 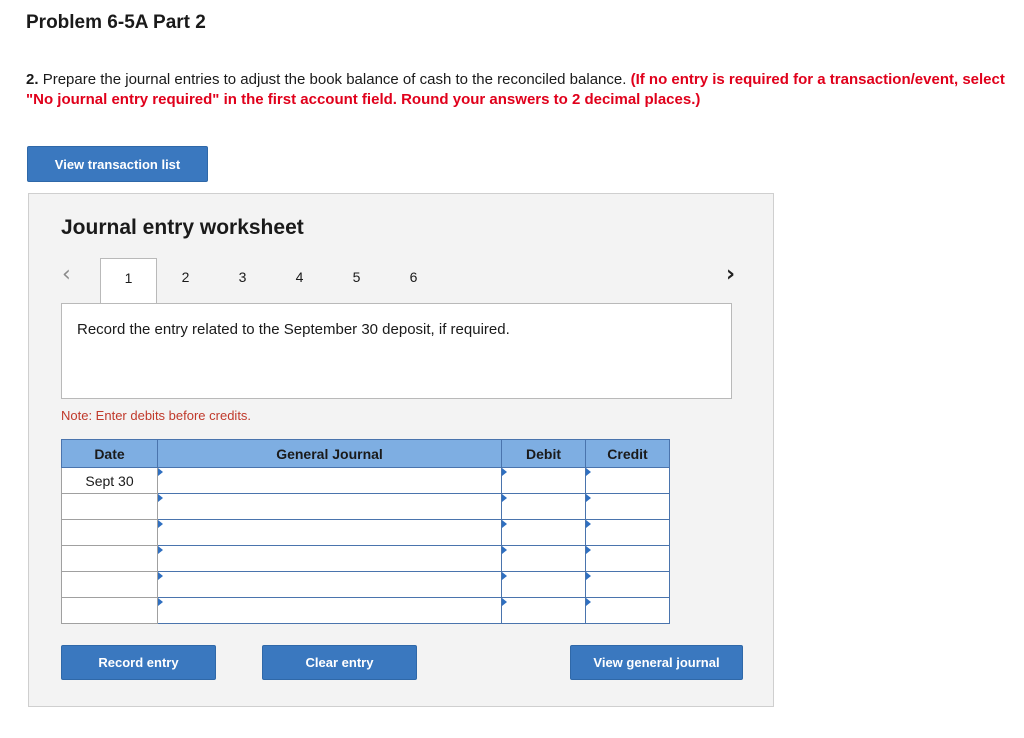 What do you see at coordinates (66, 275) in the screenshot?
I see `chevron-left-icon: ‹` at bounding box center [66, 275].